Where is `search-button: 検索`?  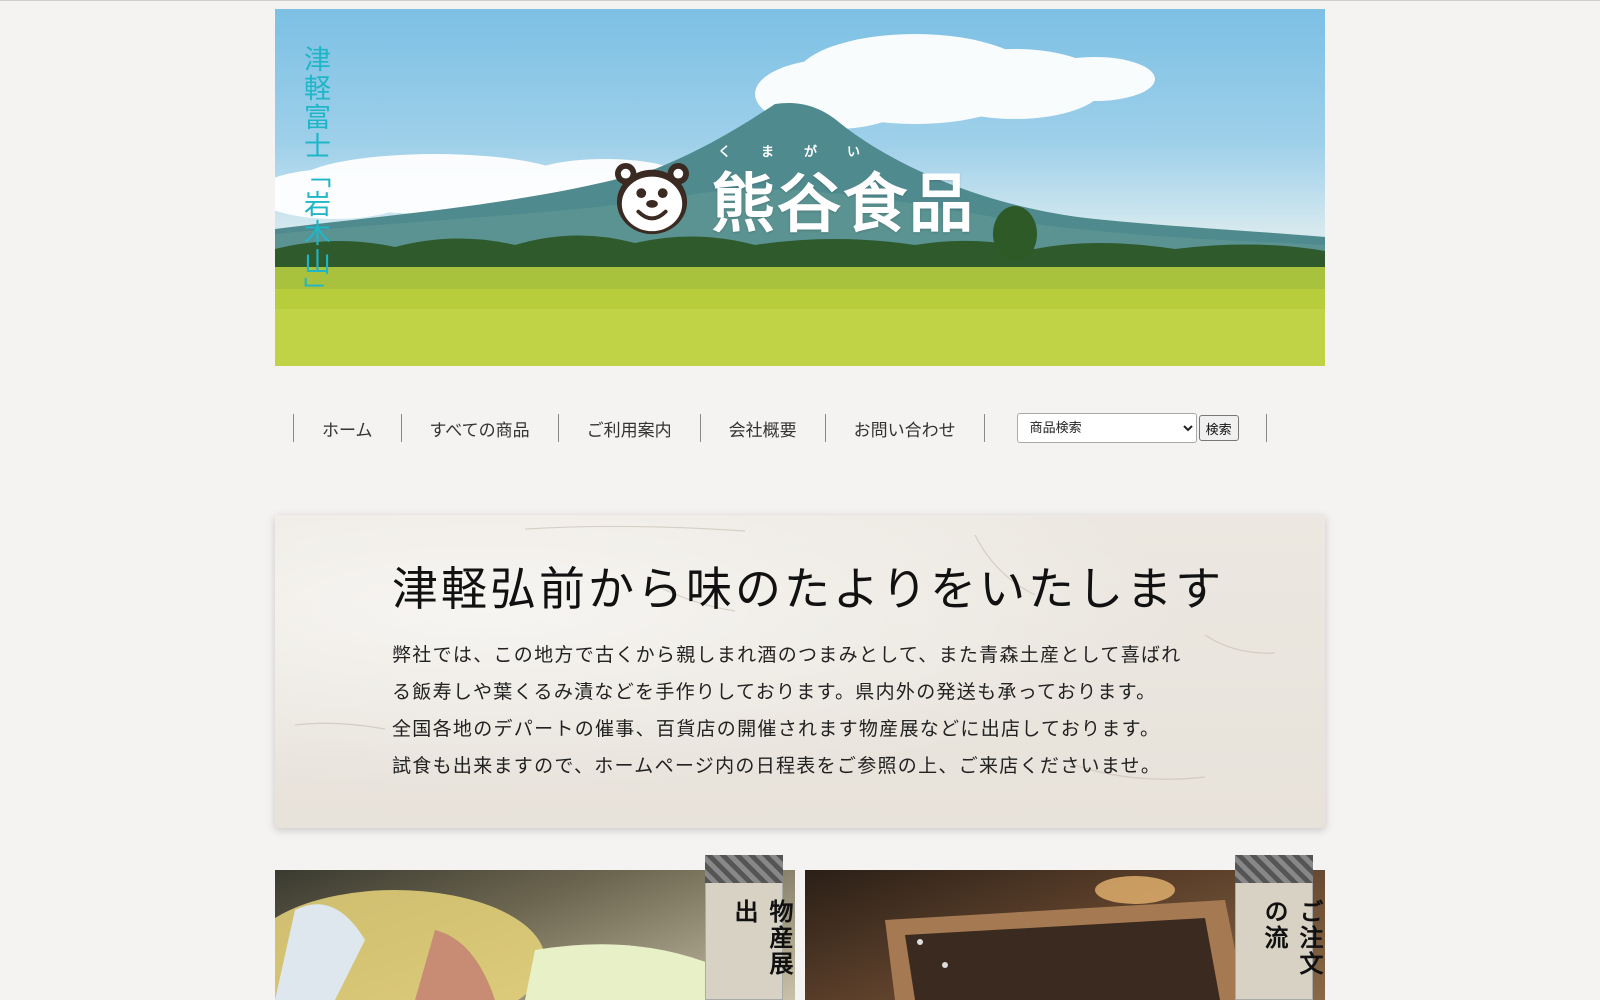 search-button: 検索 is located at coordinates (1218, 428).